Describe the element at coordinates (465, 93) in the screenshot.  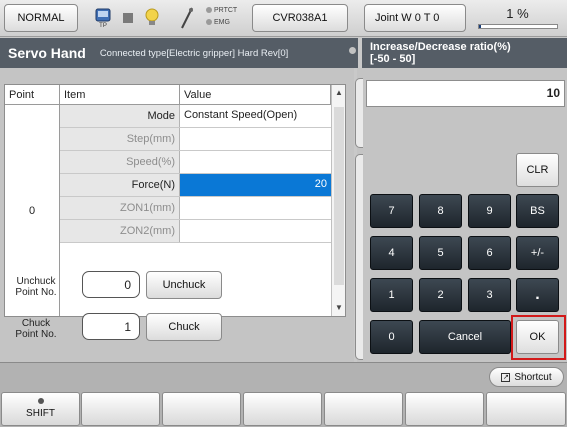
I see `keypad-display: 10` at that location.